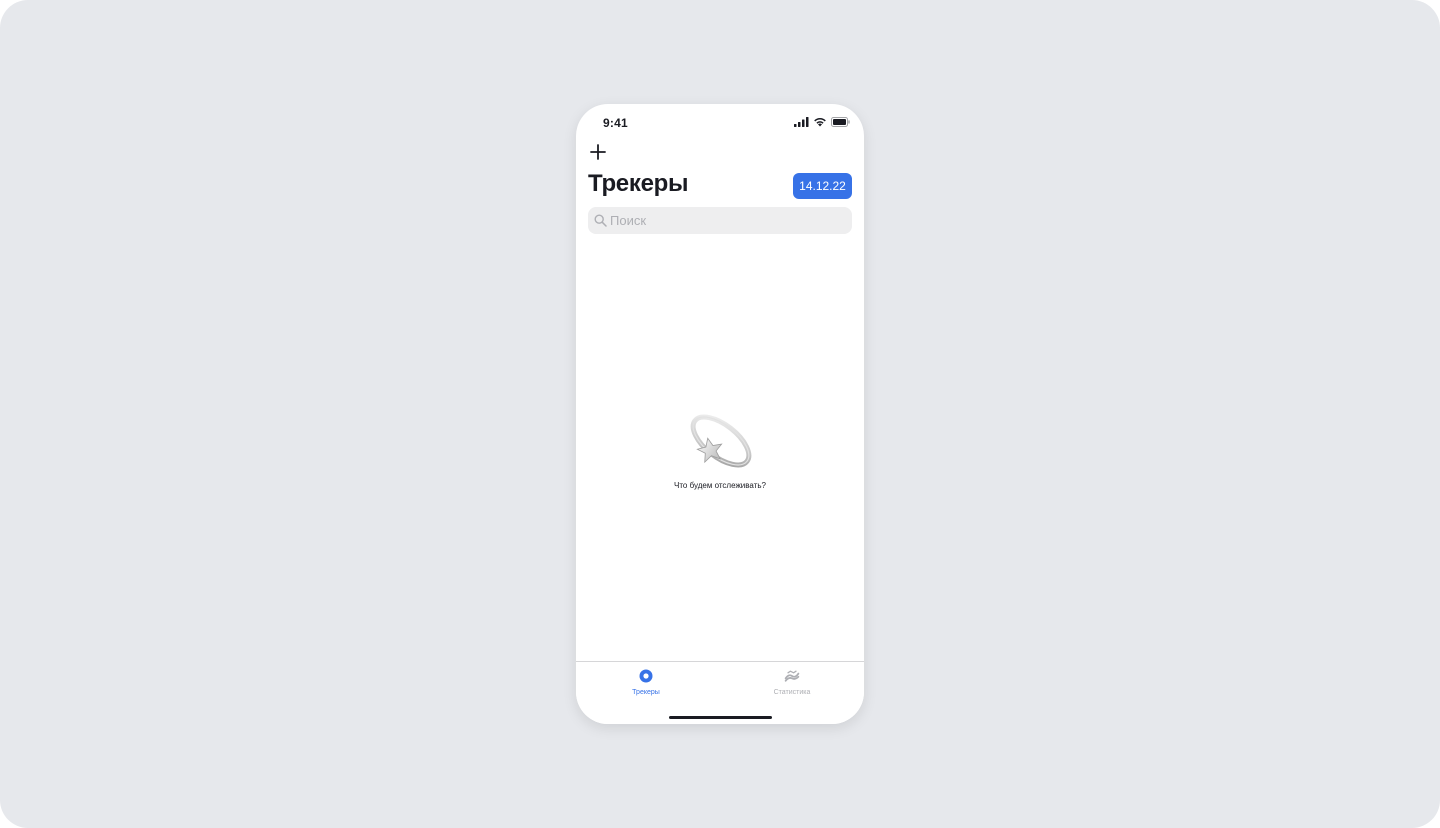 This screenshot has width=1440, height=828. I want to click on status-time: 9:41, so click(615, 123).